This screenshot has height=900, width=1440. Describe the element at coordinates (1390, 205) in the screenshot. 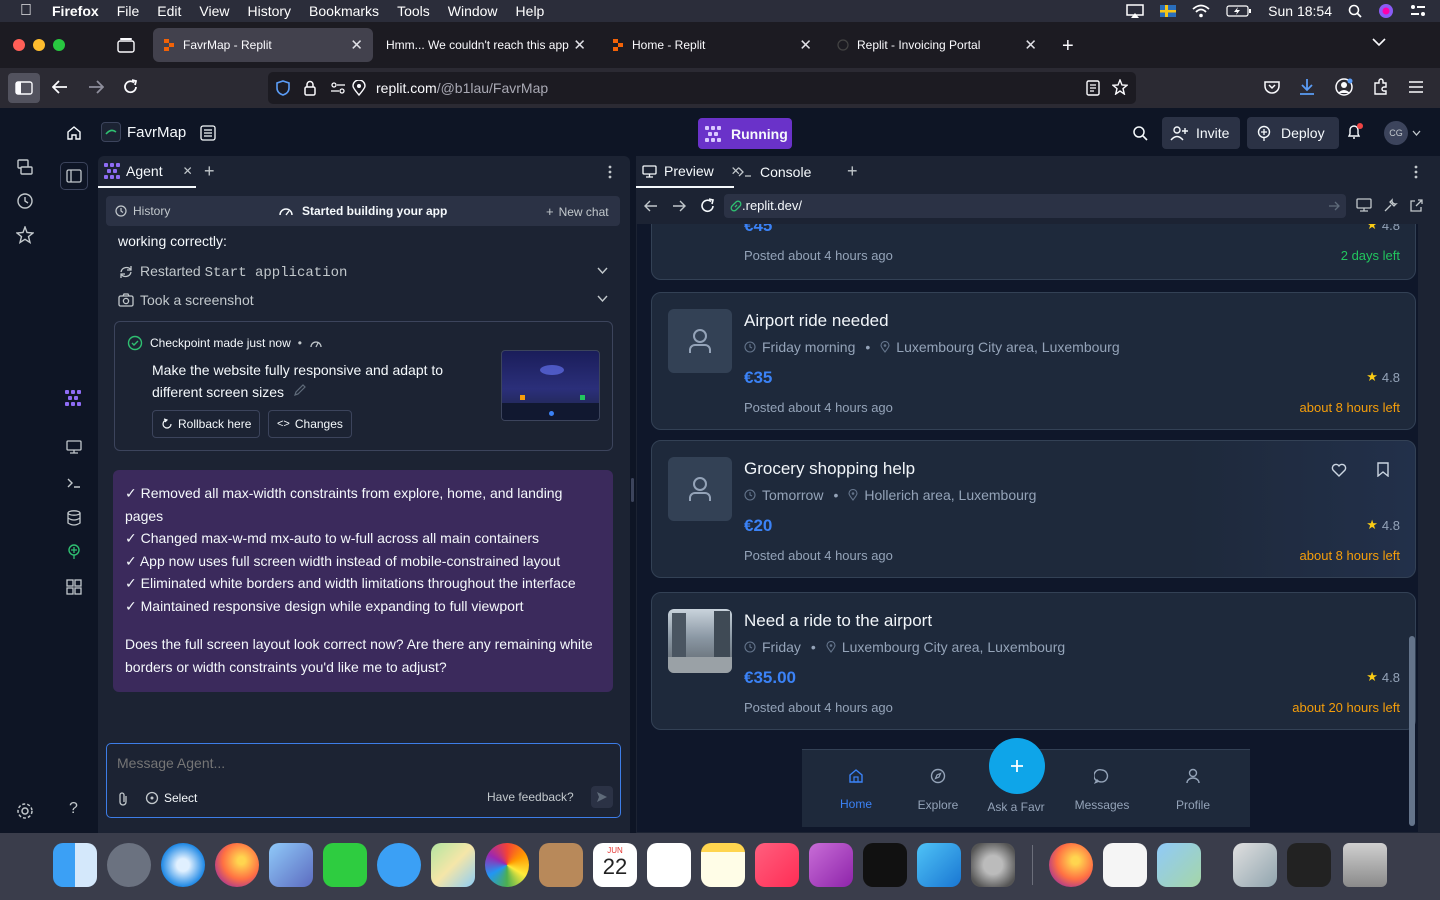

I see `devtools-wrench-icon` at that location.